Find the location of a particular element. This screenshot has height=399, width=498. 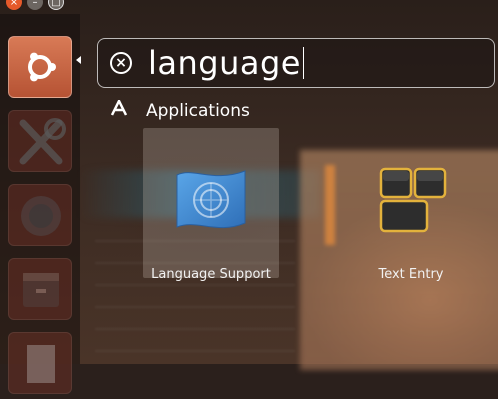

window-controls: × – □ is located at coordinates (35, 5).